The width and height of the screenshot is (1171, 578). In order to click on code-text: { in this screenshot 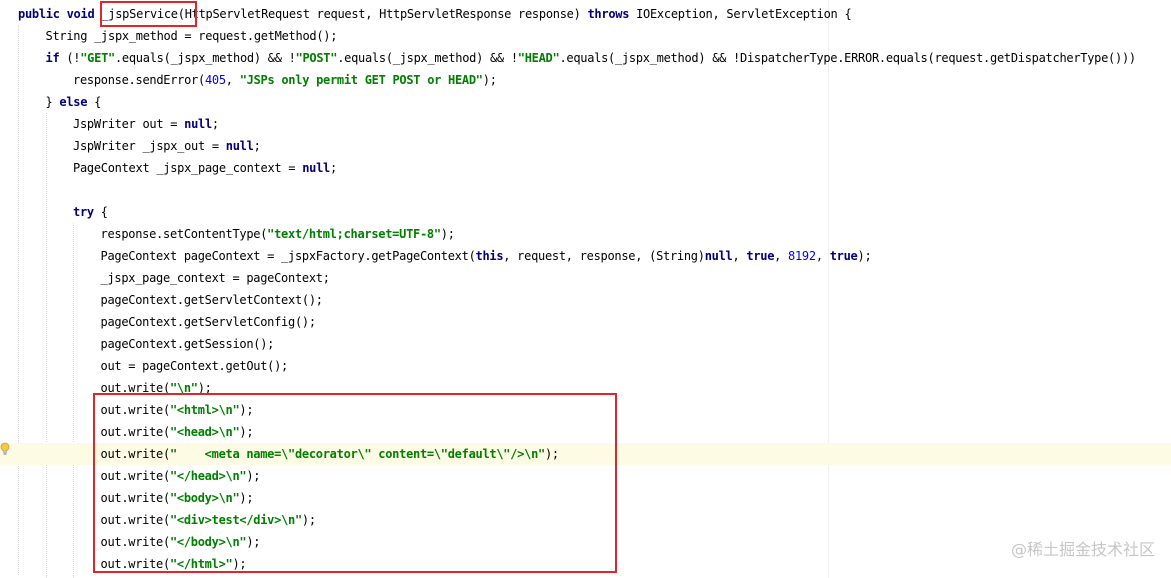, I will do `click(100, 212)`.